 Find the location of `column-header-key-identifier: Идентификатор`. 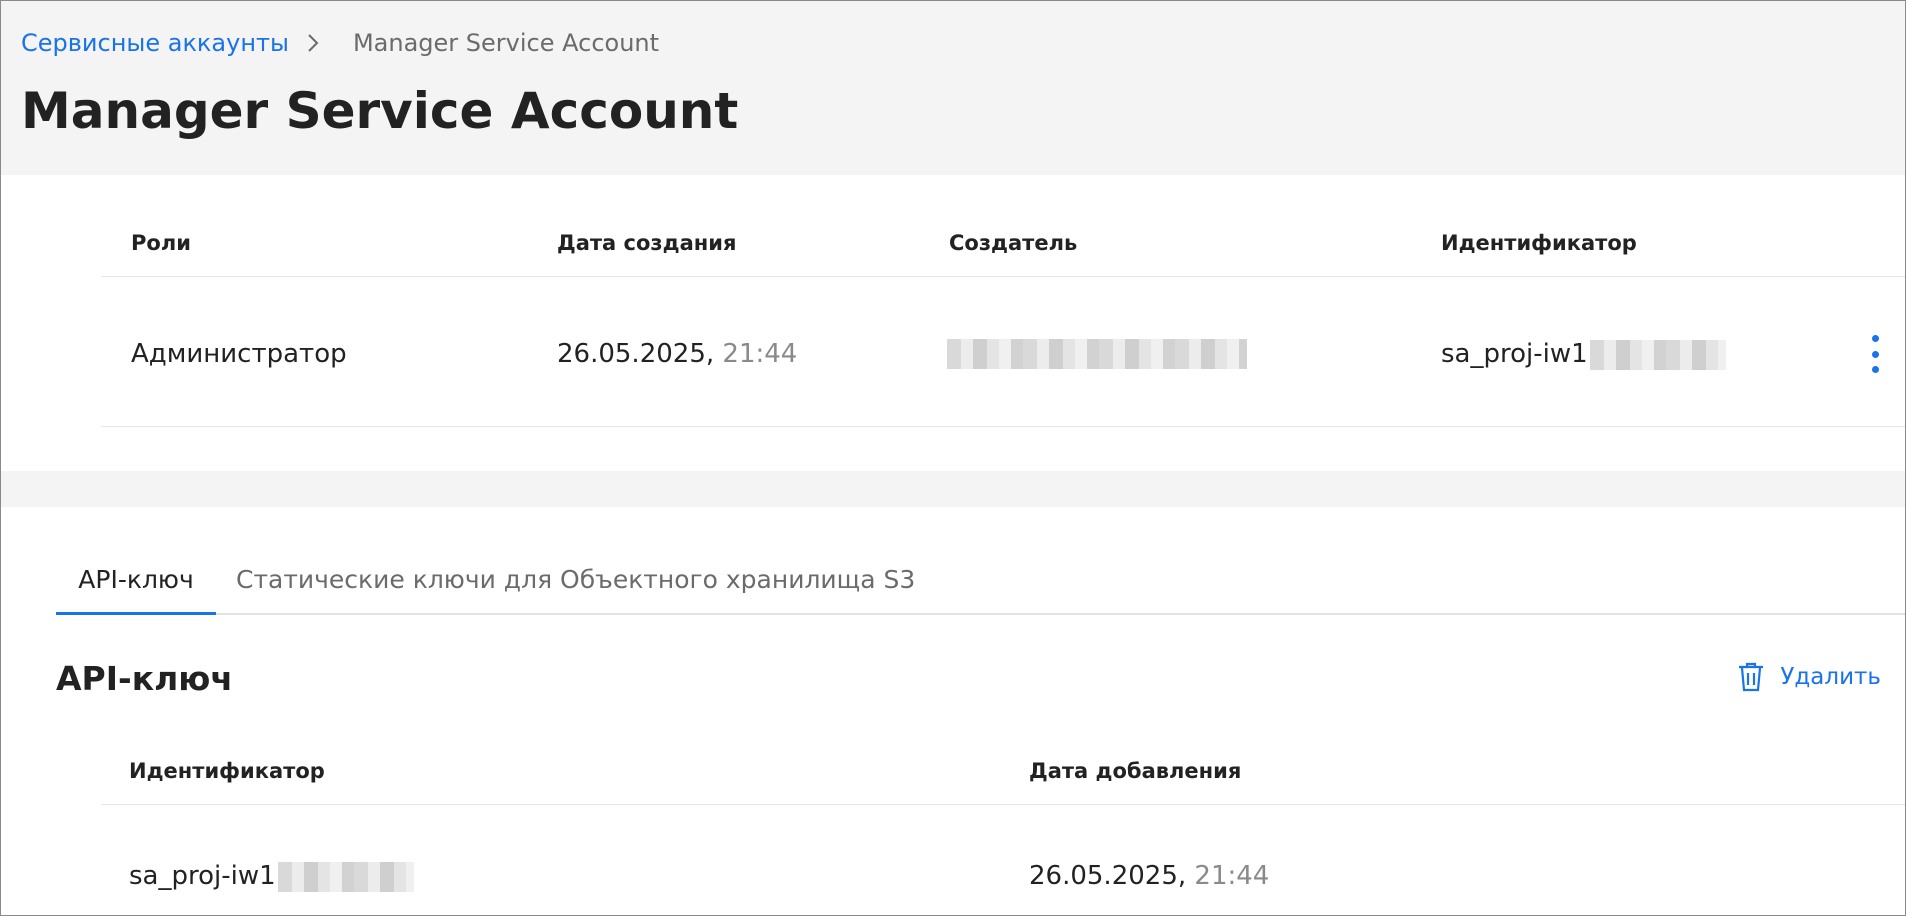

column-header-key-identifier: Идентификатор is located at coordinates (227, 771).